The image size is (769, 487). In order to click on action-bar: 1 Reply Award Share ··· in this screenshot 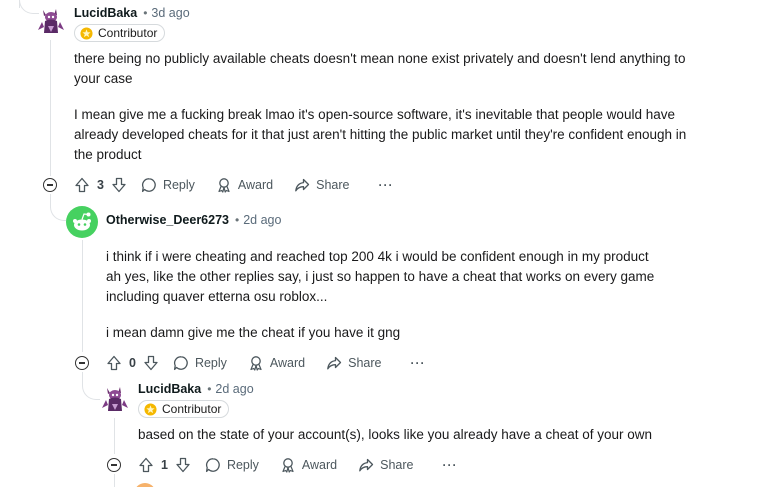, I will do `click(298, 465)`.